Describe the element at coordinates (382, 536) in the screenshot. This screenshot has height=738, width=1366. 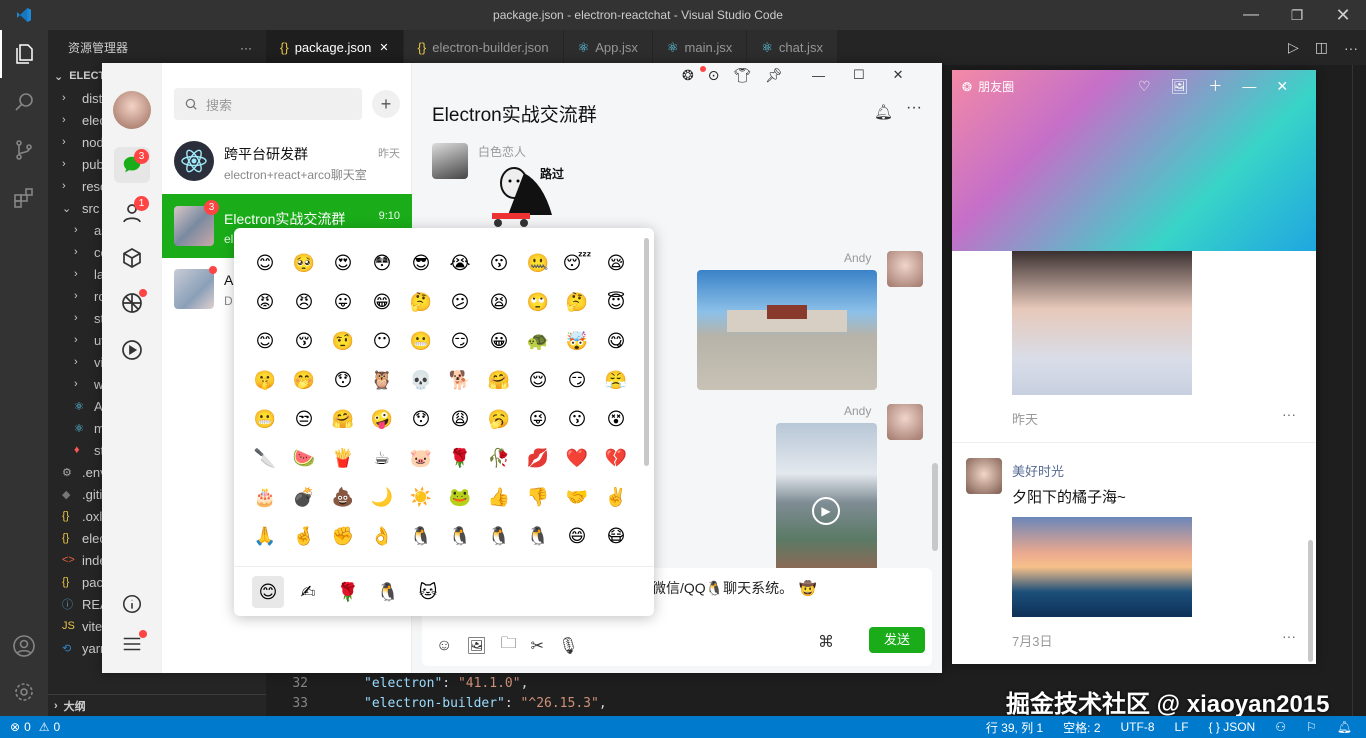
I see `emoji-item: 👌` at that location.